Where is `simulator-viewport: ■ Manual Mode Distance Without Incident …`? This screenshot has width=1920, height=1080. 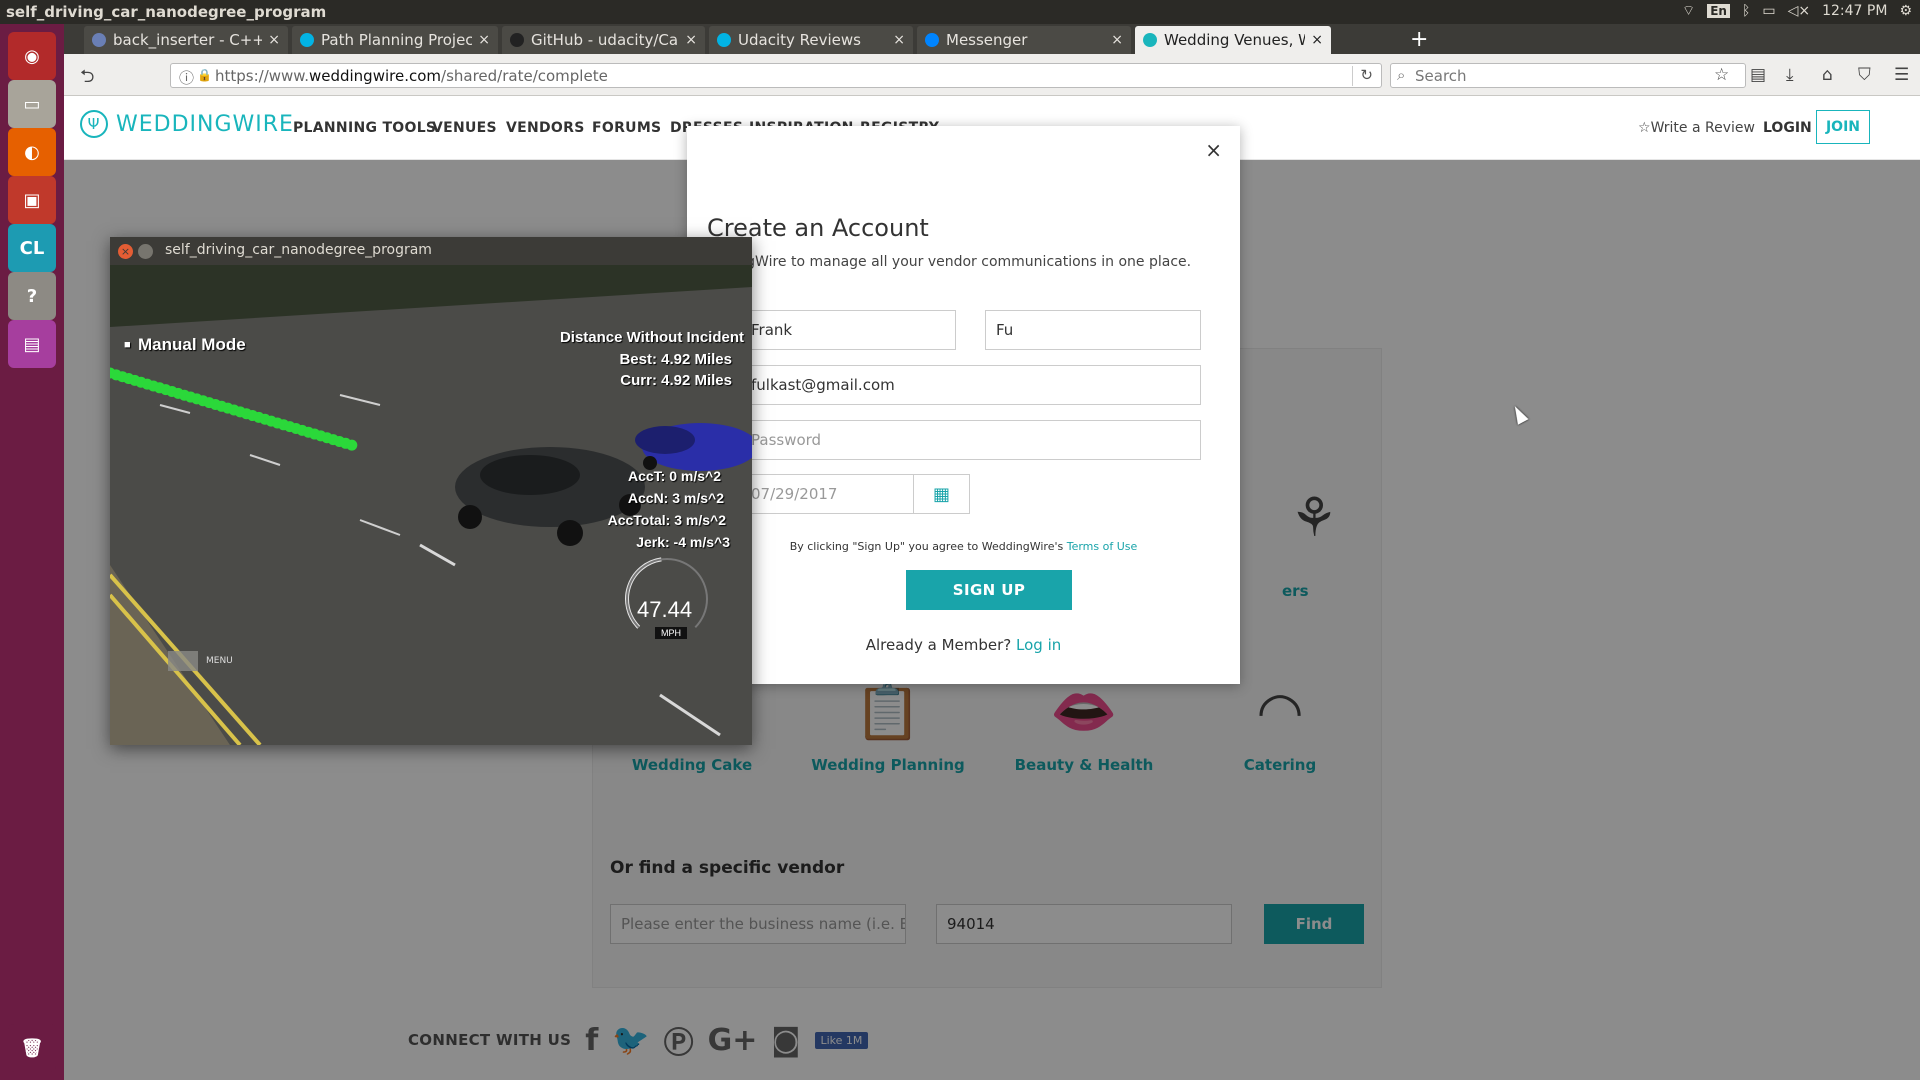
simulator-viewport: ■ Manual Mode Distance Without Incident … is located at coordinates (431, 505).